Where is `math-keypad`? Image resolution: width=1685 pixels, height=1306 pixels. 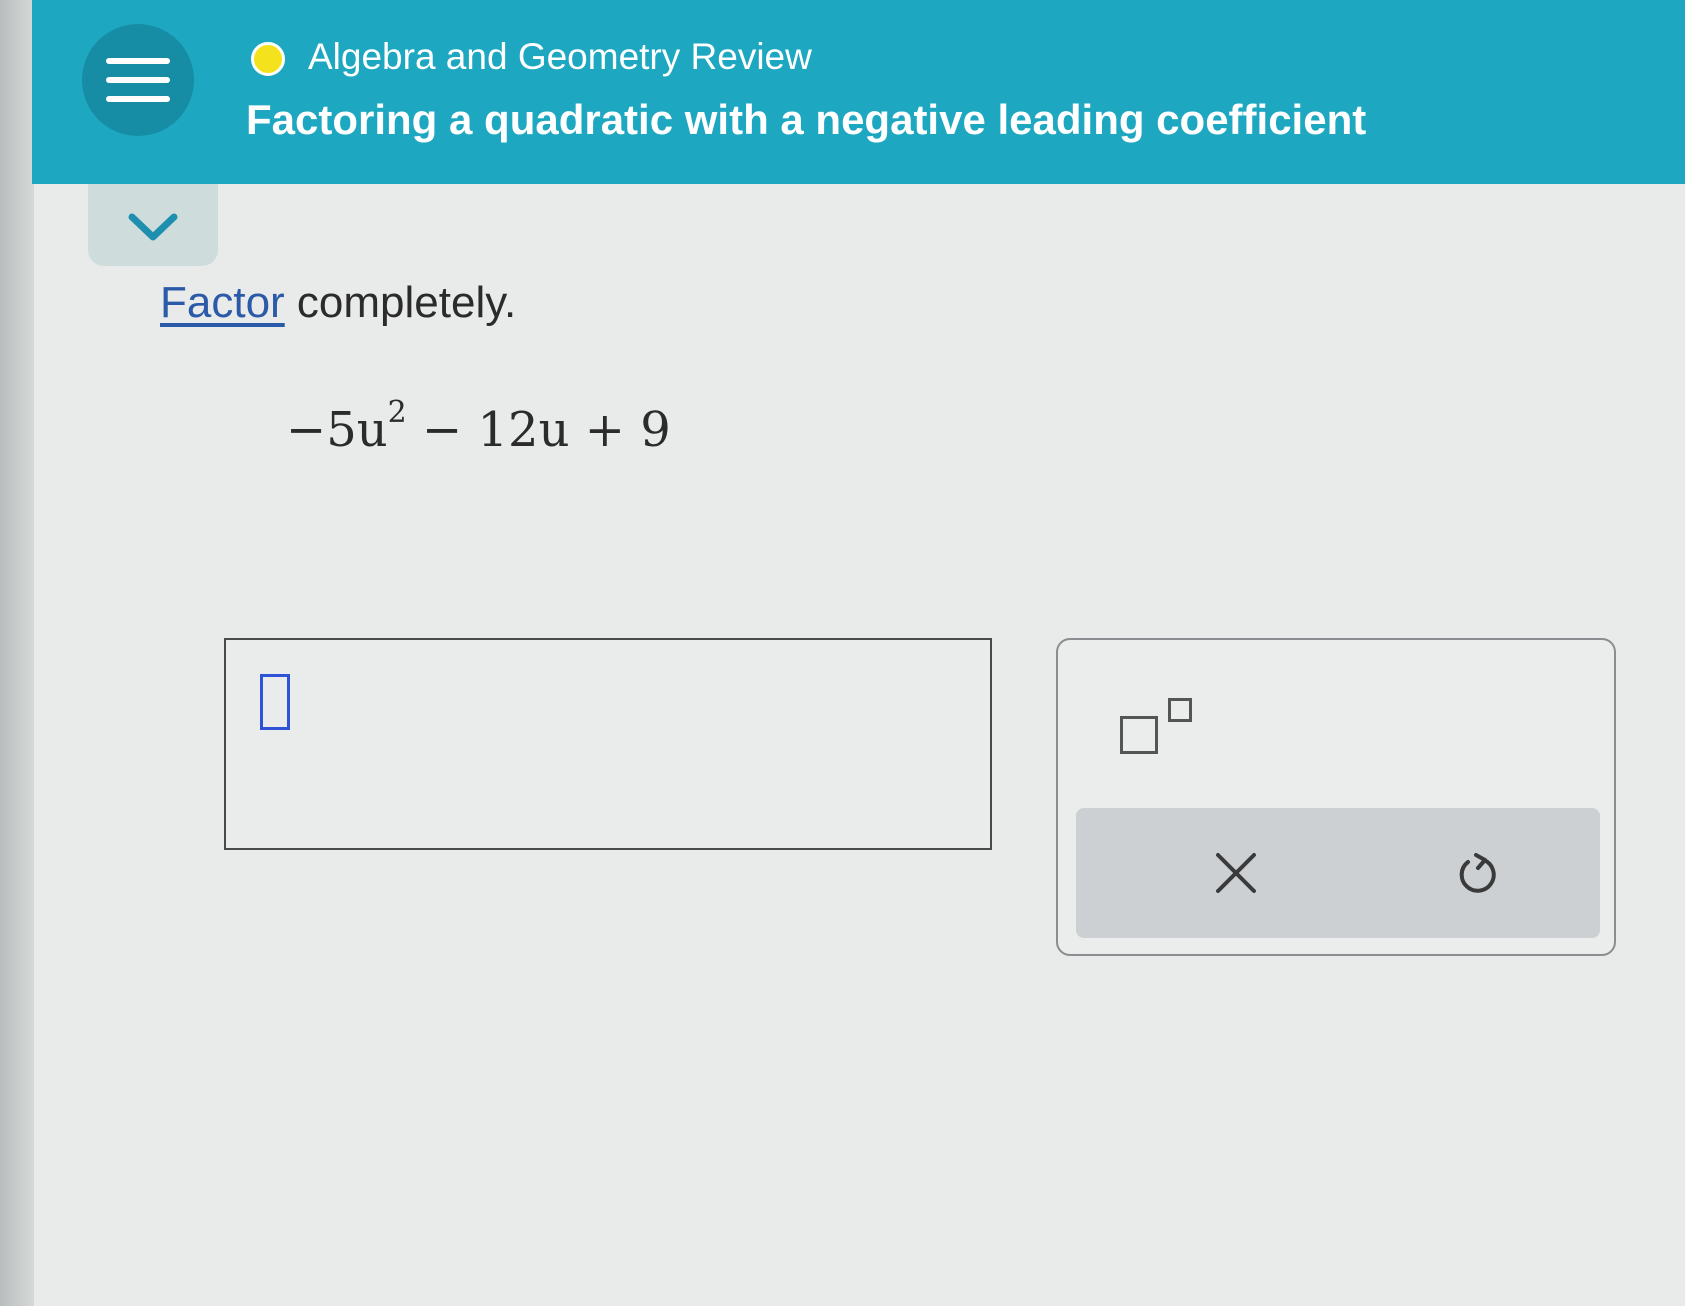 math-keypad is located at coordinates (1336, 797).